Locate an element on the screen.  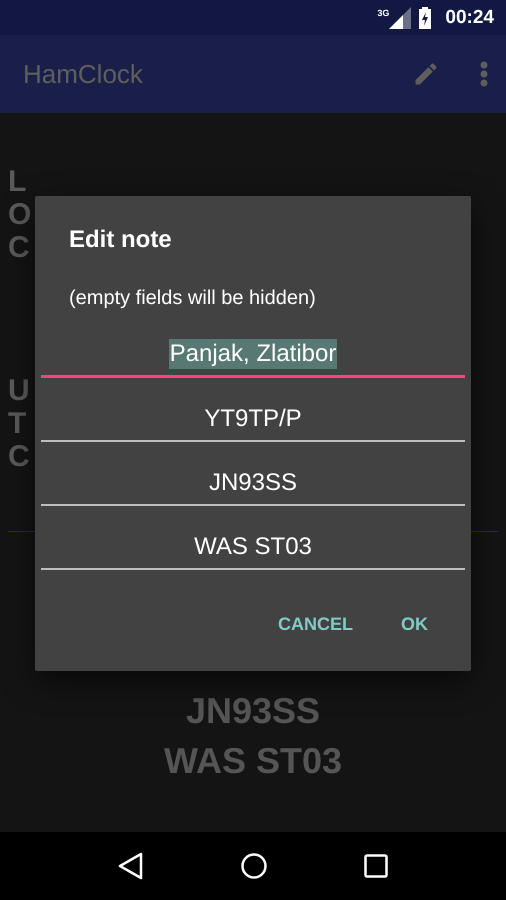
ok-button: OK is located at coordinates (414, 624).